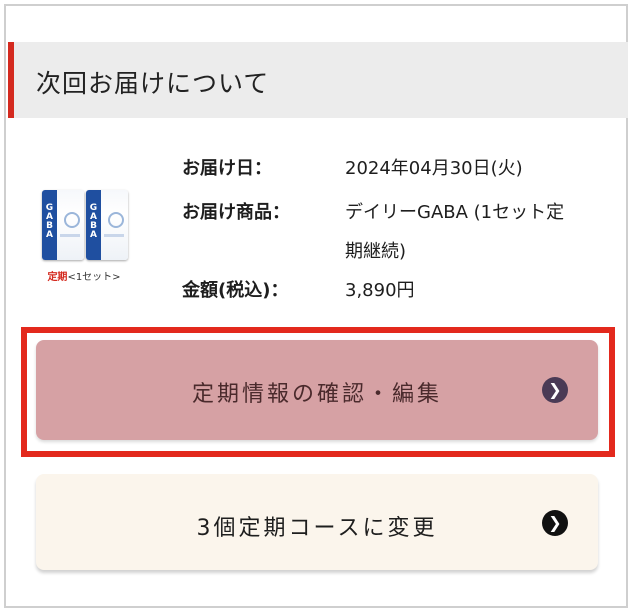 The height and width of the screenshot is (614, 636). I want to click on change-course-label: 3個定期コースに変更, so click(317, 528).